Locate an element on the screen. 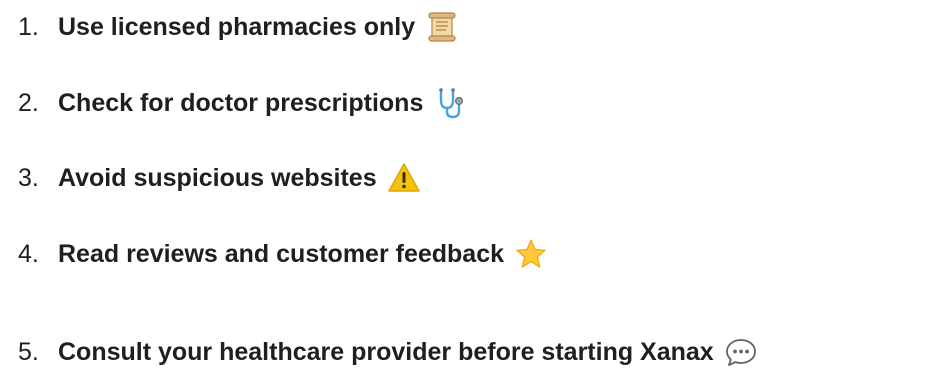 The width and height of the screenshot is (945, 381). list-item: 2. Check for doctor prescriptions is located at coordinates (242, 103).